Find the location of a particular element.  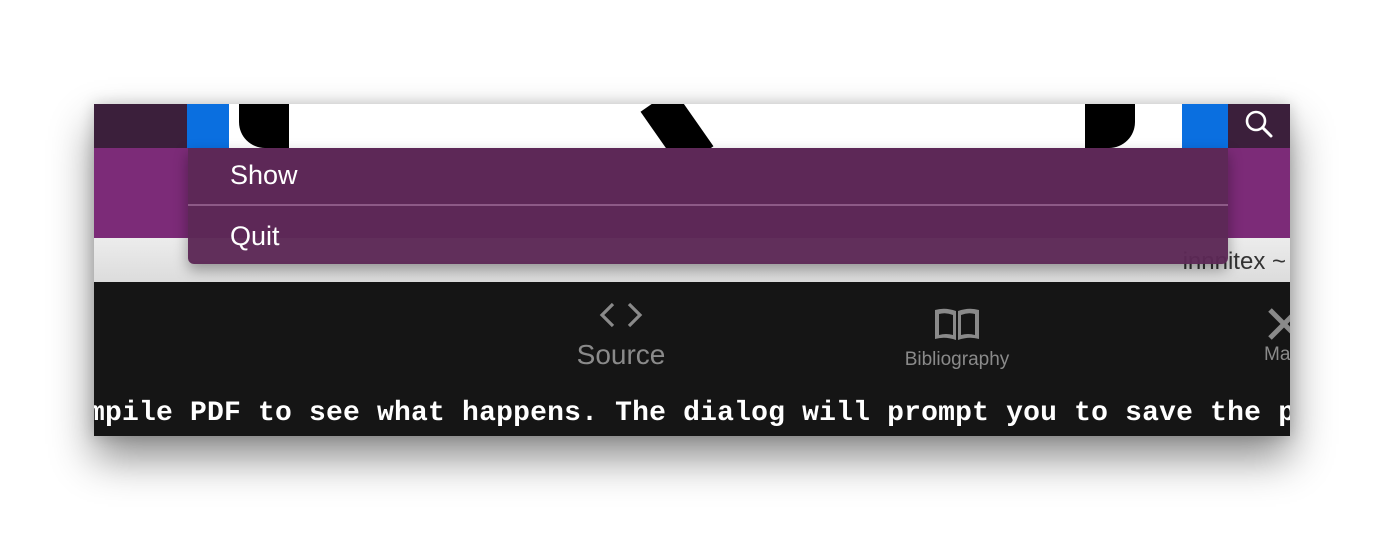

status-item-glyph-left is located at coordinates (264, 126).